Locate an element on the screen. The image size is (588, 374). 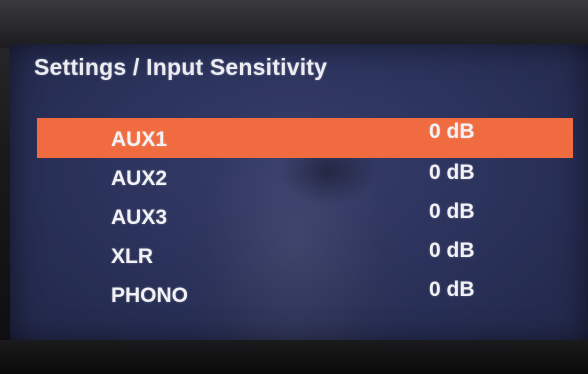
menu-item-aux2: AUX2 0 dB is located at coordinates (305, 177).